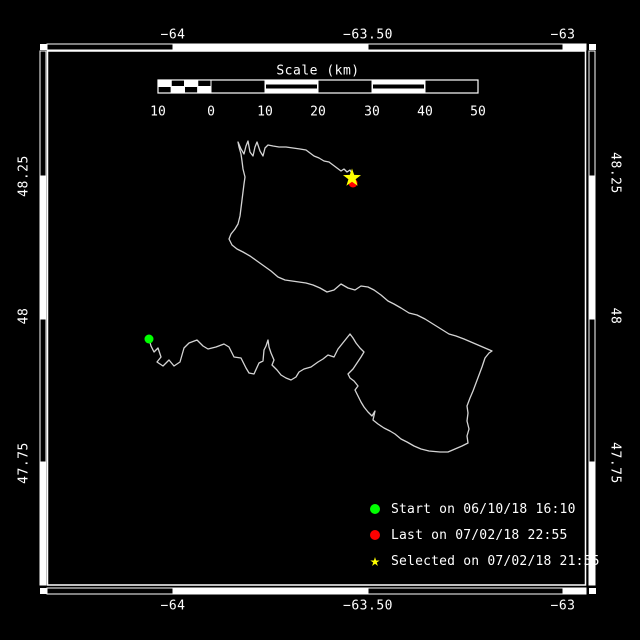 Image resolution: width=640 pixels, height=640 pixels. What do you see at coordinates (478, 112) in the screenshot?
I see `scalebar-tick-50: 50` at bounding box center [478, 112].